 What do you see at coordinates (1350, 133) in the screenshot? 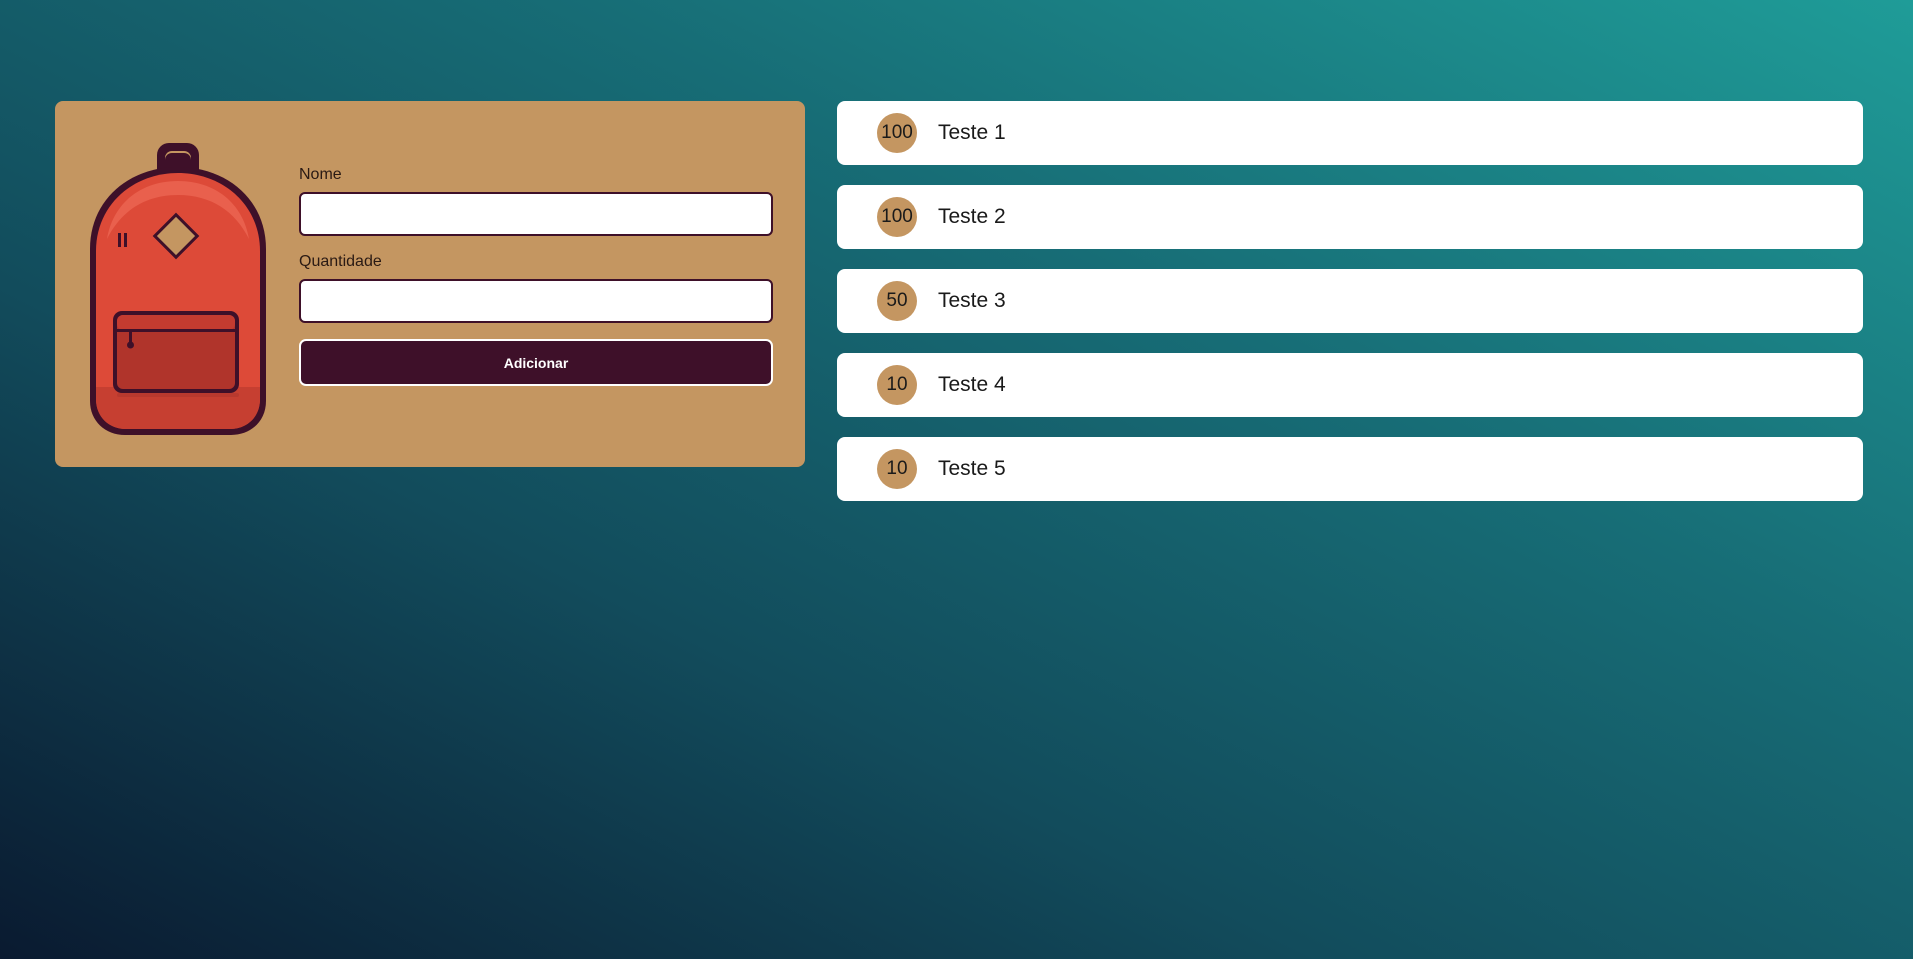
I see `list-item: 100 Teste 1` at bounding box center [1350, 133].